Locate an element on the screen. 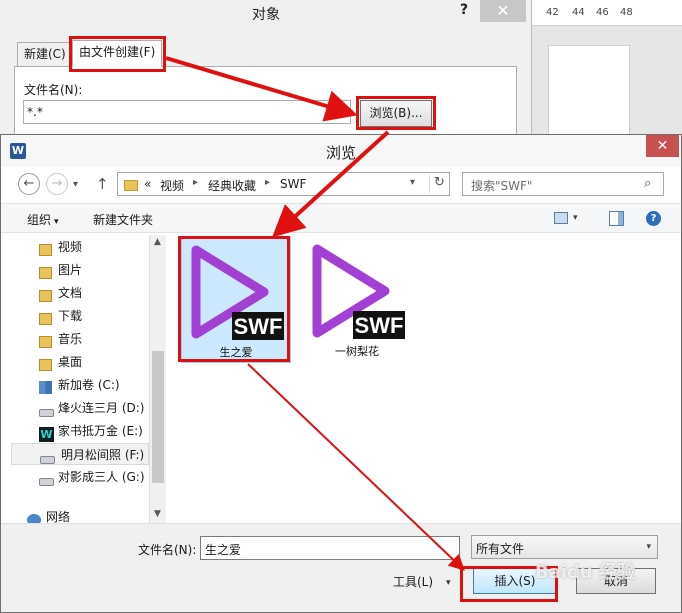  arrow-to-browse is located at coordinates (261, 89).